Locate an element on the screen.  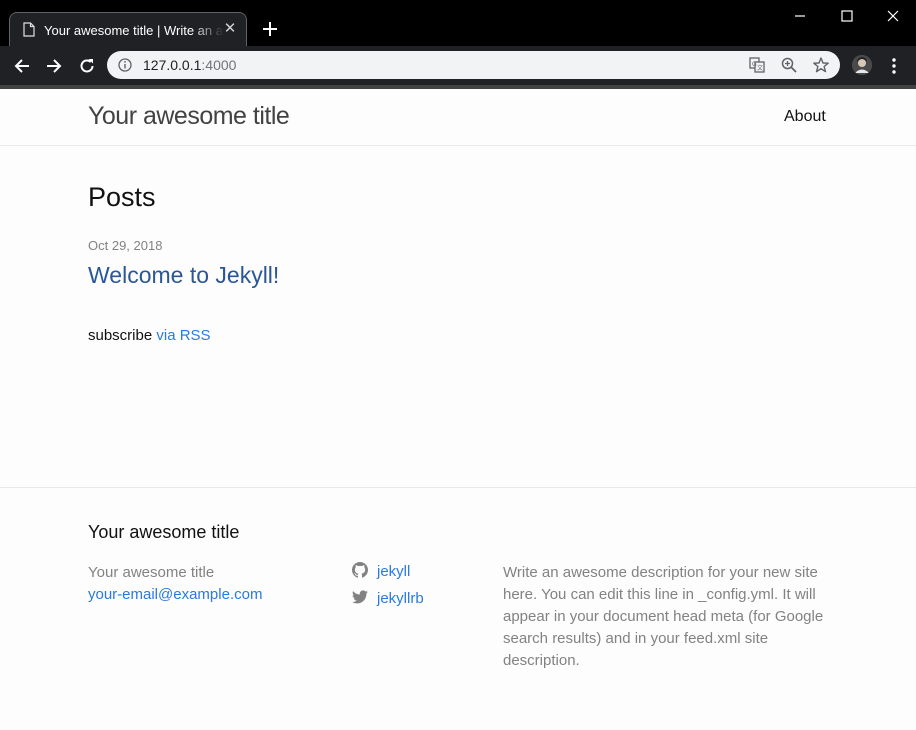
more-icon is located at coordinates (894, 66).